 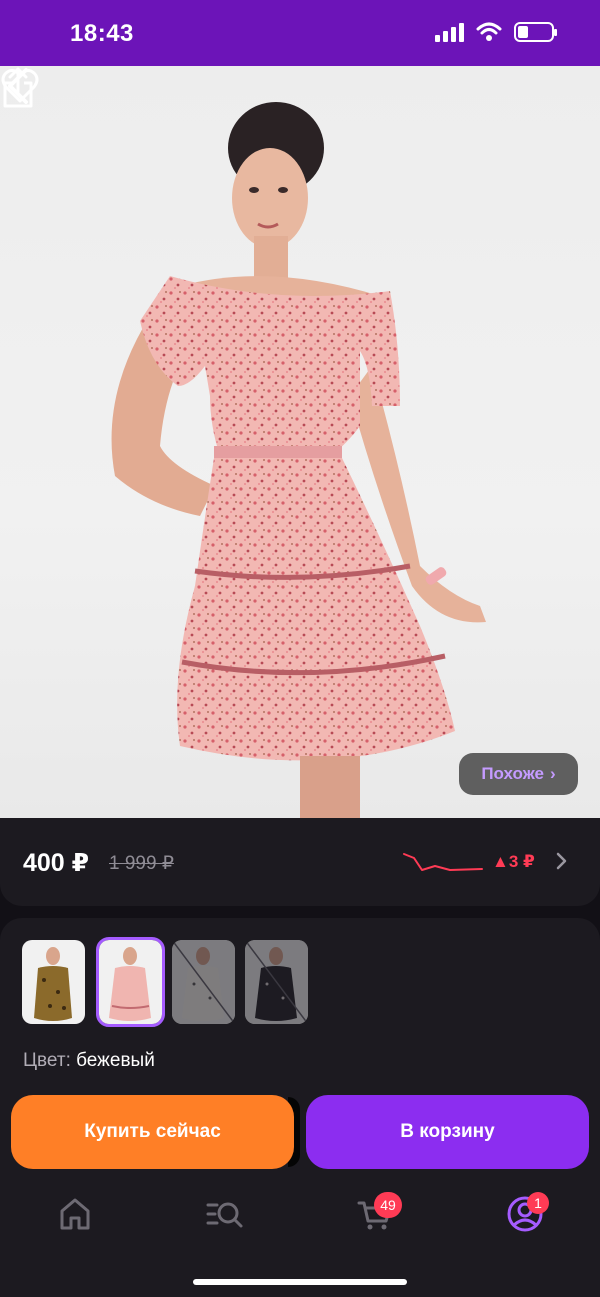 I want to click on variant-thumbnail-pink, so click(x=130, y=982).